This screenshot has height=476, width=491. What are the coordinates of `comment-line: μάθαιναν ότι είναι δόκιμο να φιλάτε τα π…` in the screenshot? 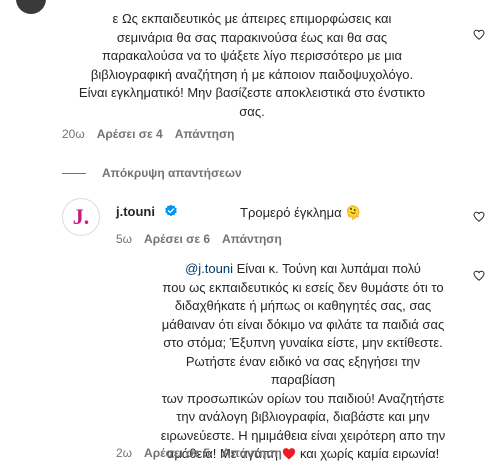 It's located at (303, 324).